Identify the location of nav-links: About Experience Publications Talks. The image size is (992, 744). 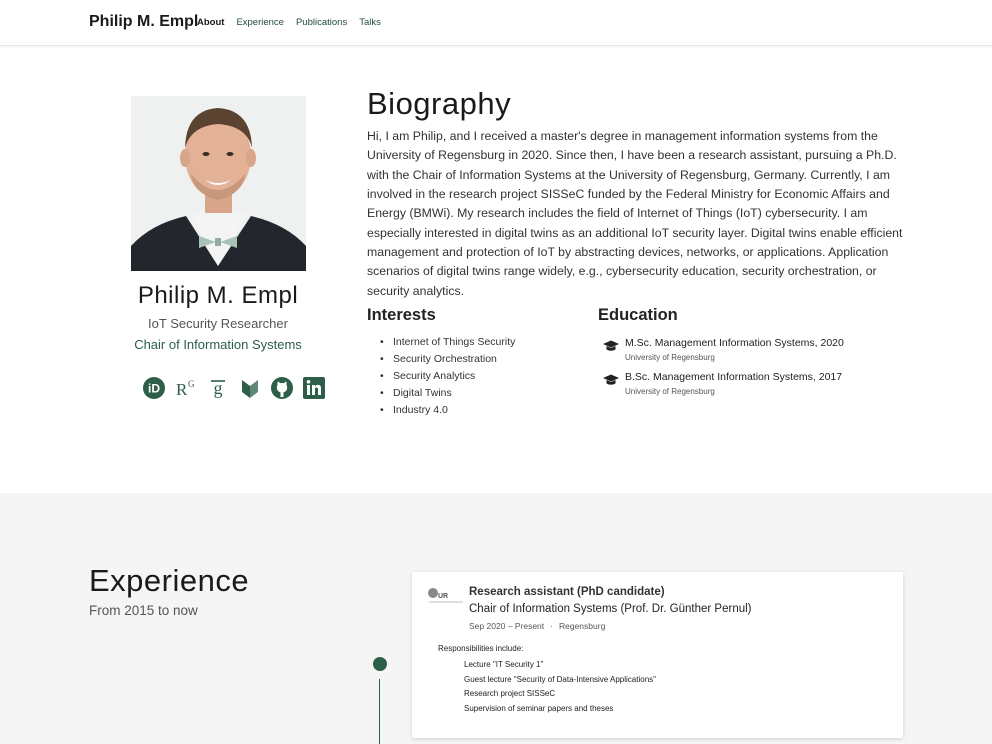
(289, 22).